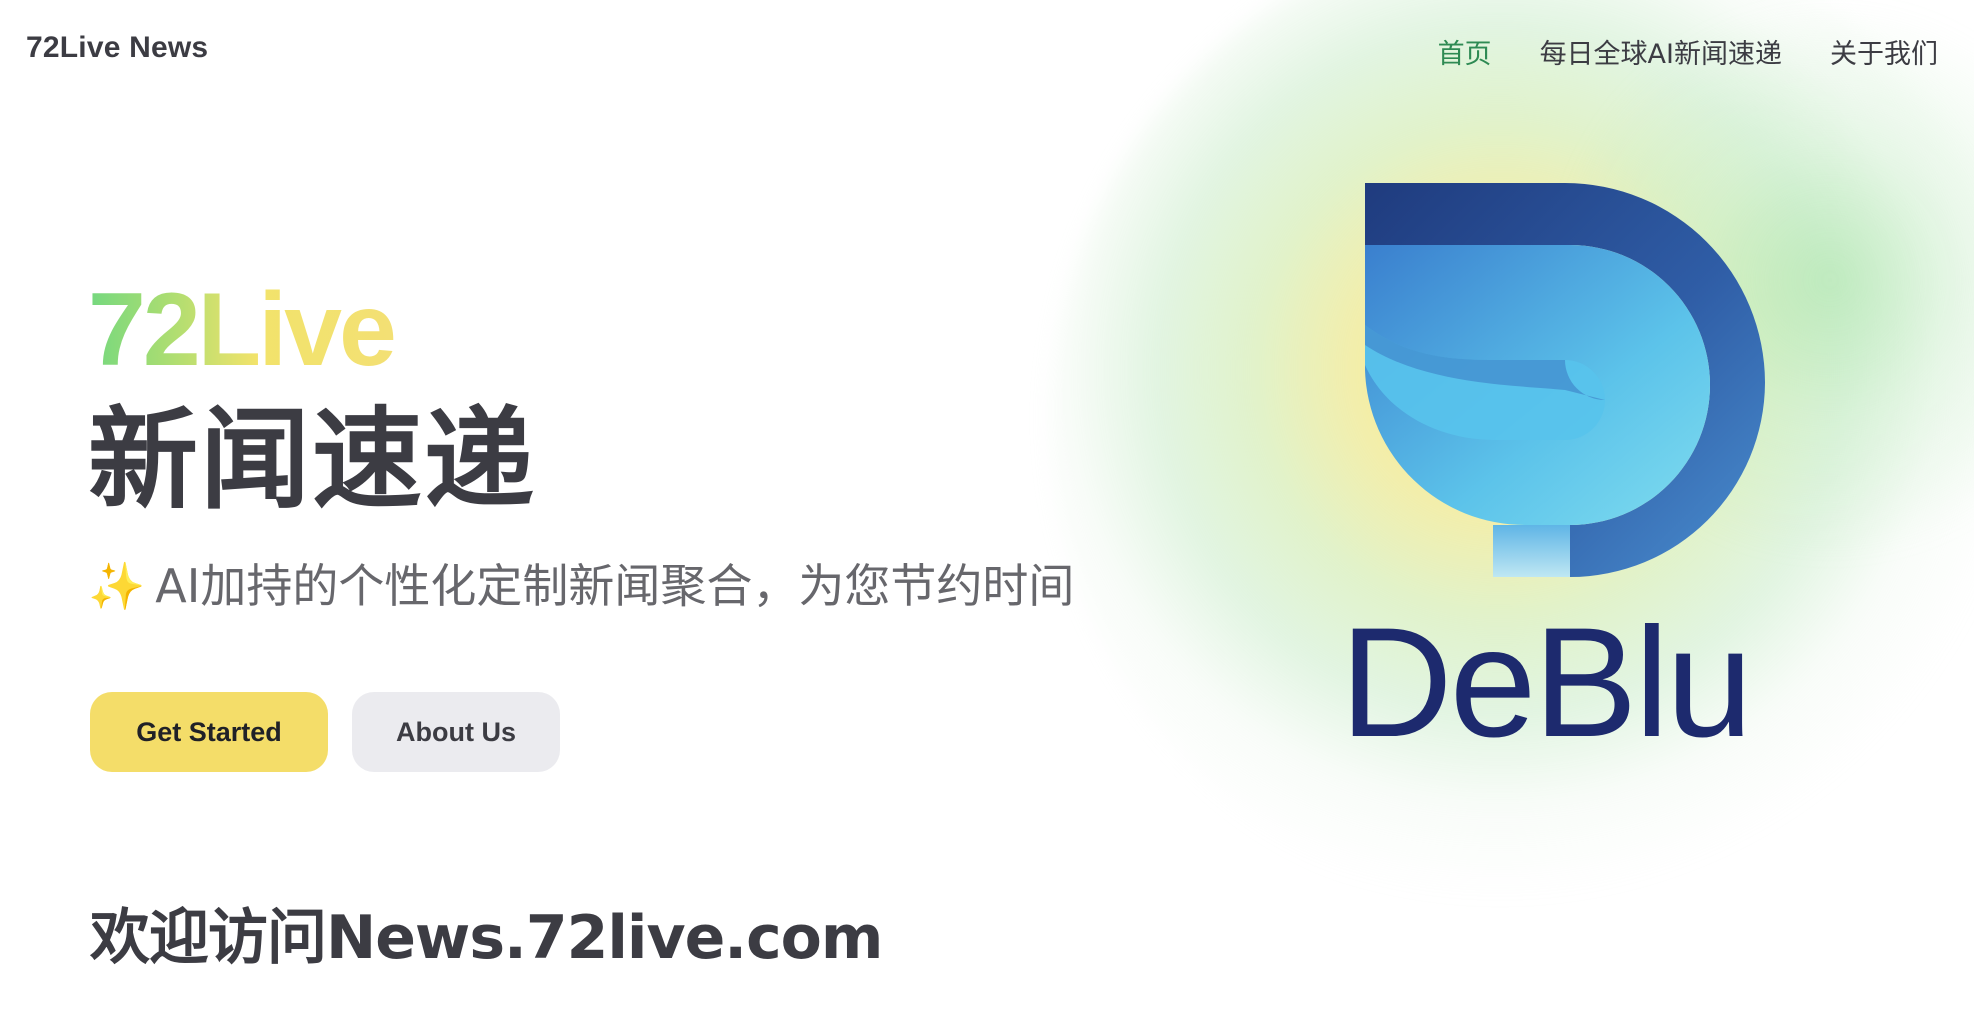 This screenshot has width=1974, height=1010. What do you see at coordinates (209, 732) in the screenshot?
I see `get-started-button: Get Started` at bounding box center [209, 732].